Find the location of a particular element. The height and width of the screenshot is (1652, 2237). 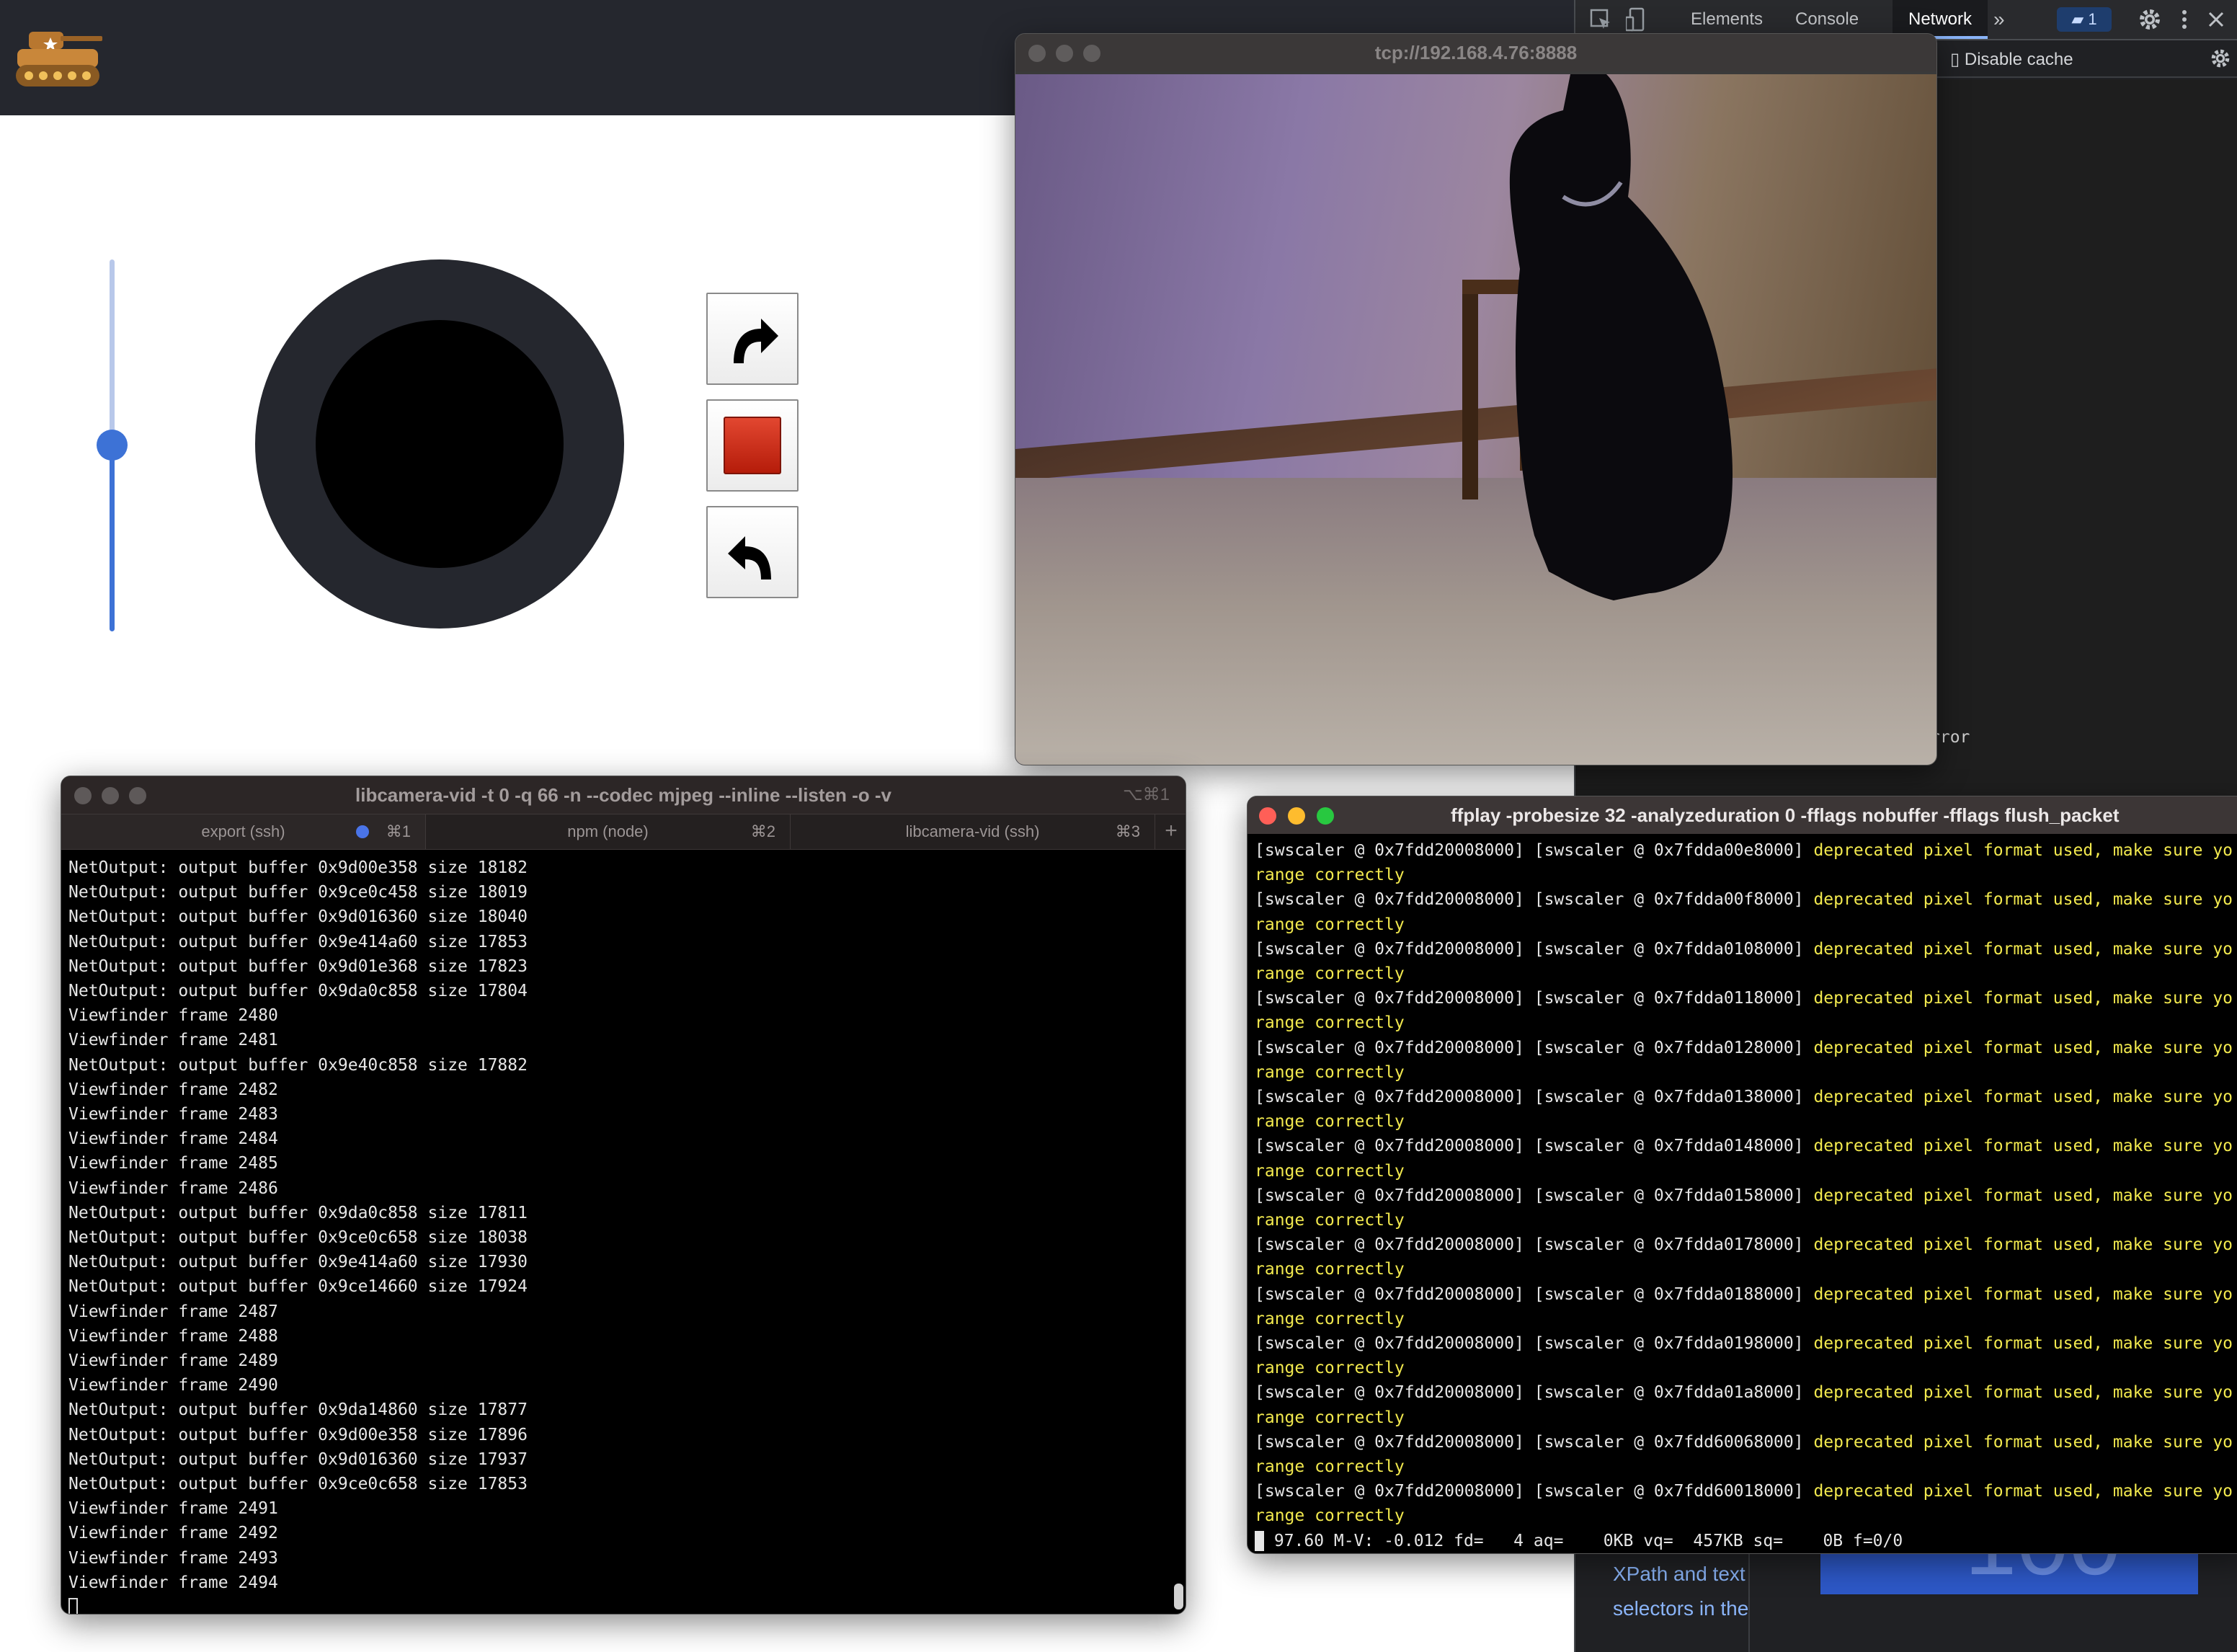

terminal-line: Viewfinder frame 2493 is located at coordinates (173, 1558).